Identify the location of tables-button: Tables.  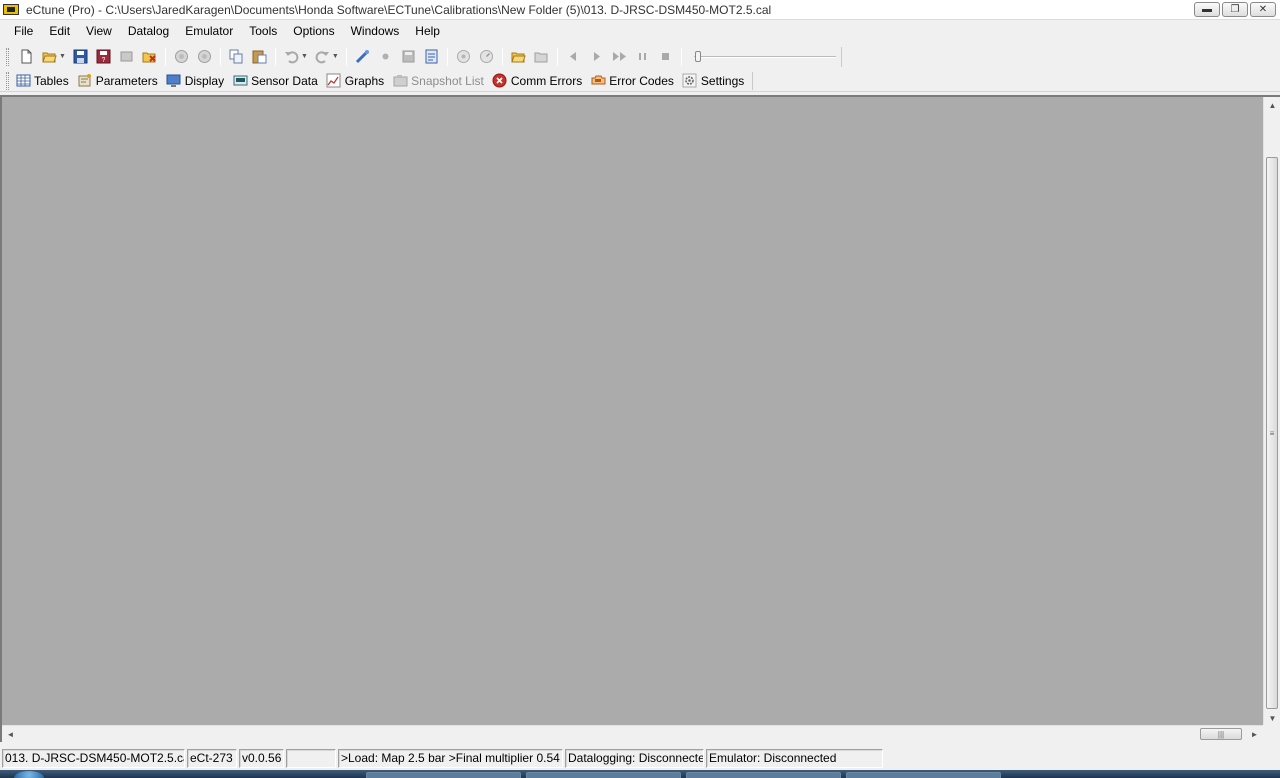
(42, 81).